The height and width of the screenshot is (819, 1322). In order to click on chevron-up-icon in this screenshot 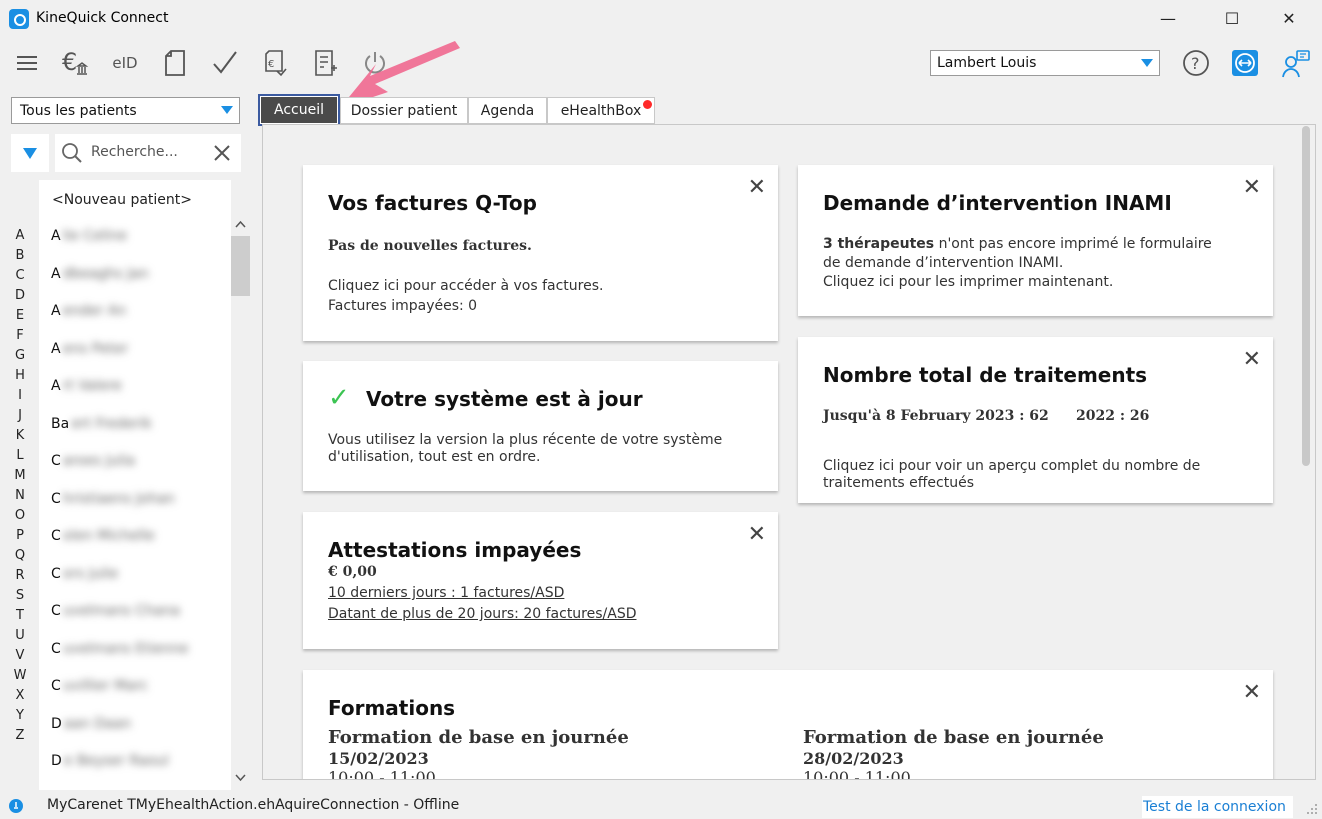, I will do `click(240, 224)`.